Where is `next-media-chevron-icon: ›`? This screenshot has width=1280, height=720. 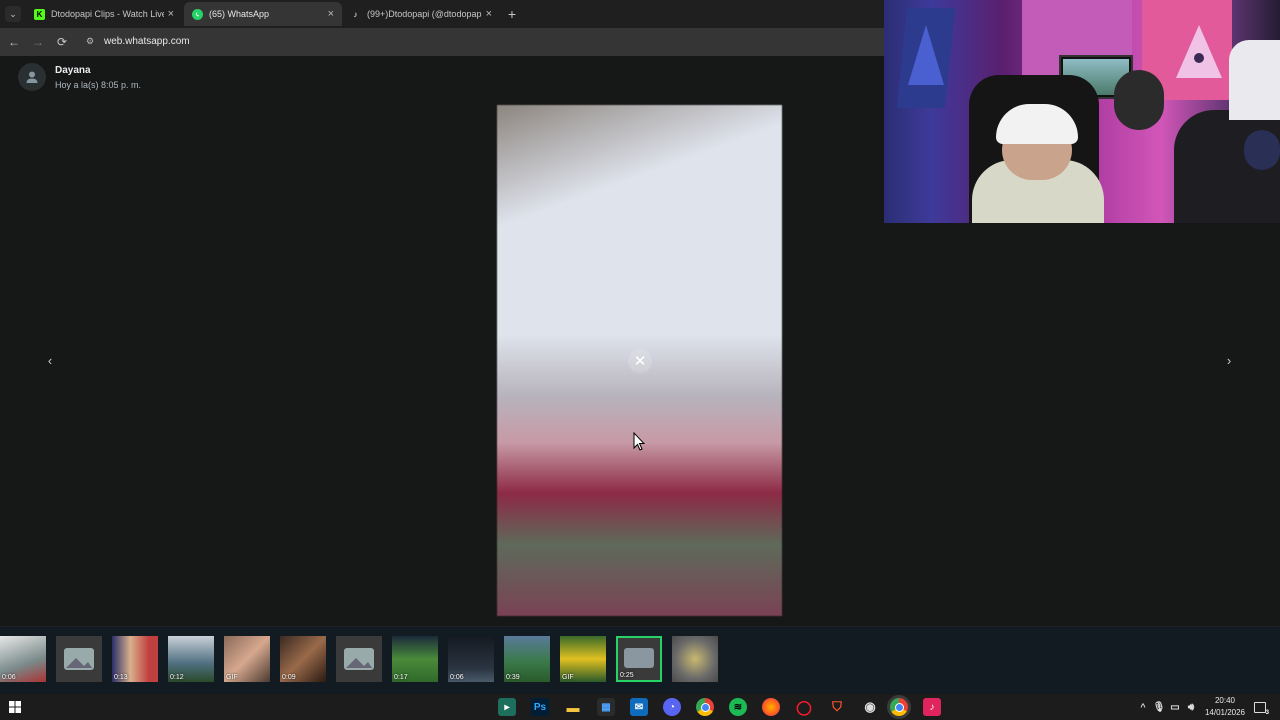
next-media-chevron-icon: › is located at coordinates (1229, 360).